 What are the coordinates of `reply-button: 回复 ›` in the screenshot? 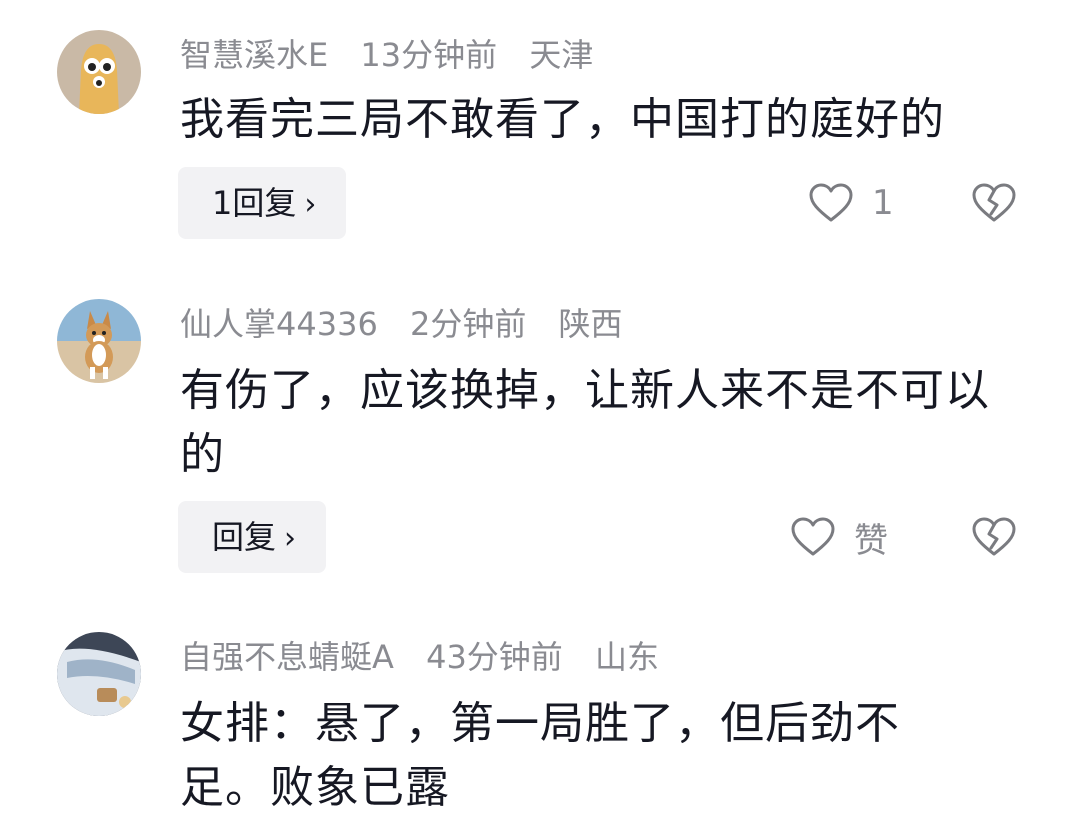 It's located at (252, 537).